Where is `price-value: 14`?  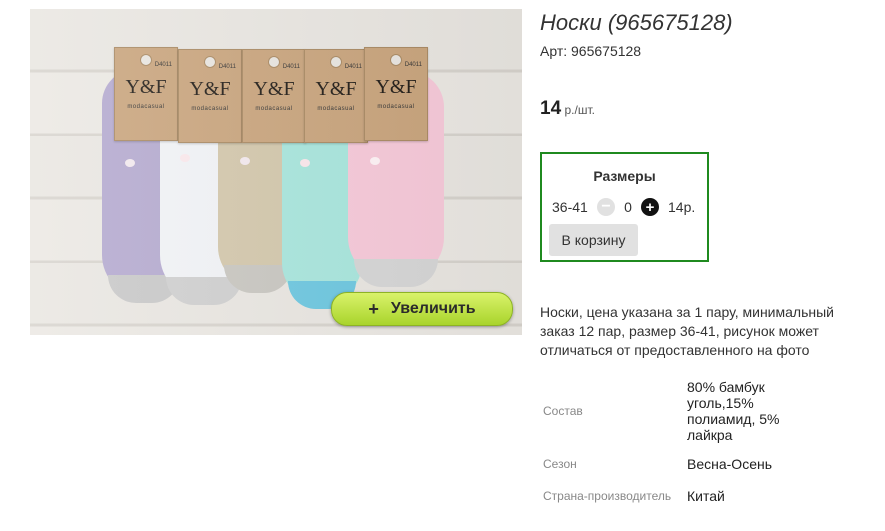 price-value: 14 is located at coordinates (551, 108).